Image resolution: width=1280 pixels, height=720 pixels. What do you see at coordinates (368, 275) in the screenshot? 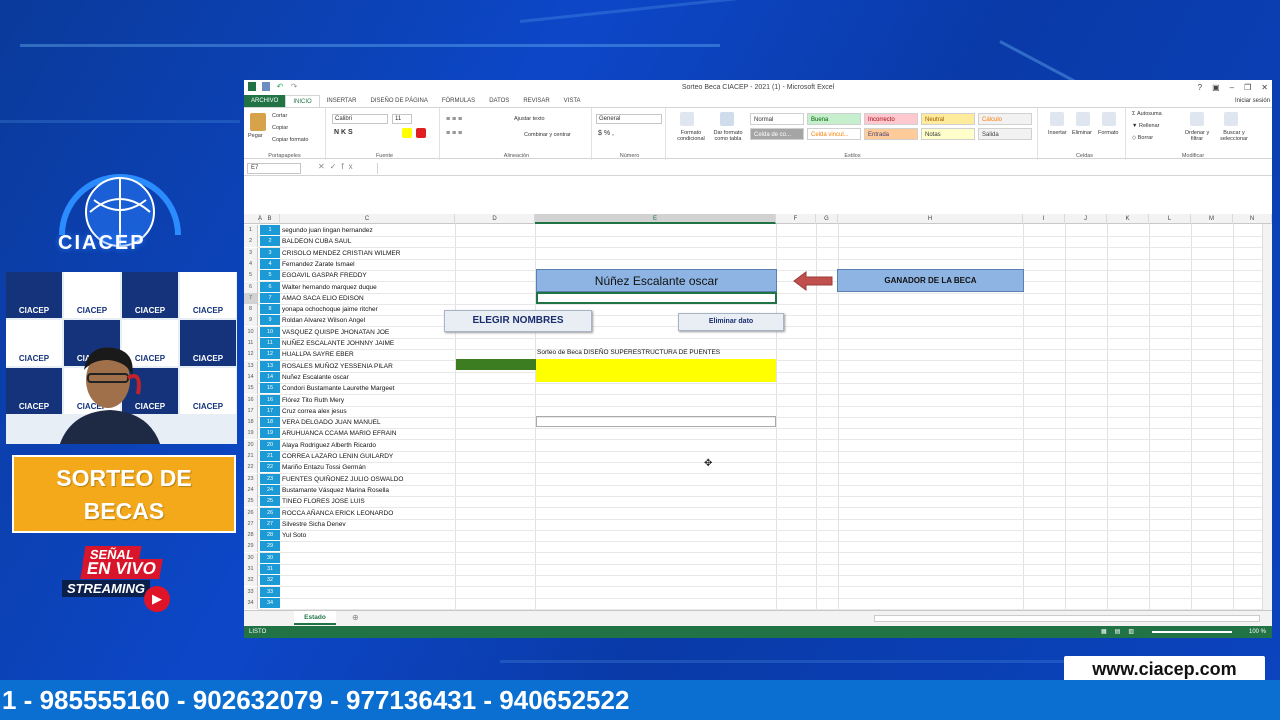
I see `name-cell: EGOAVIL GASPAR FREDDY` at bounding box center [368, 275].